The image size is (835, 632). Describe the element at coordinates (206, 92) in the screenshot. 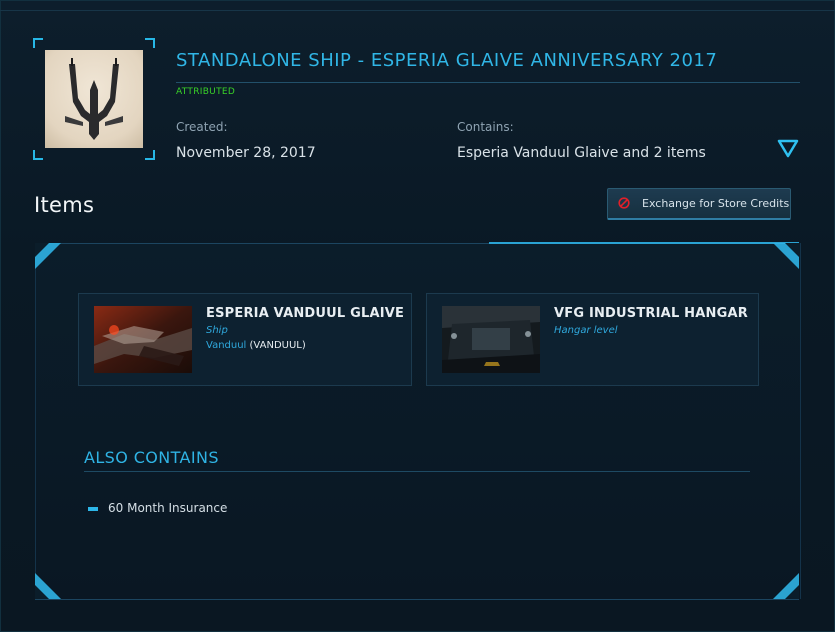

I see `status-badge: ATTRIBUTED` at that location.